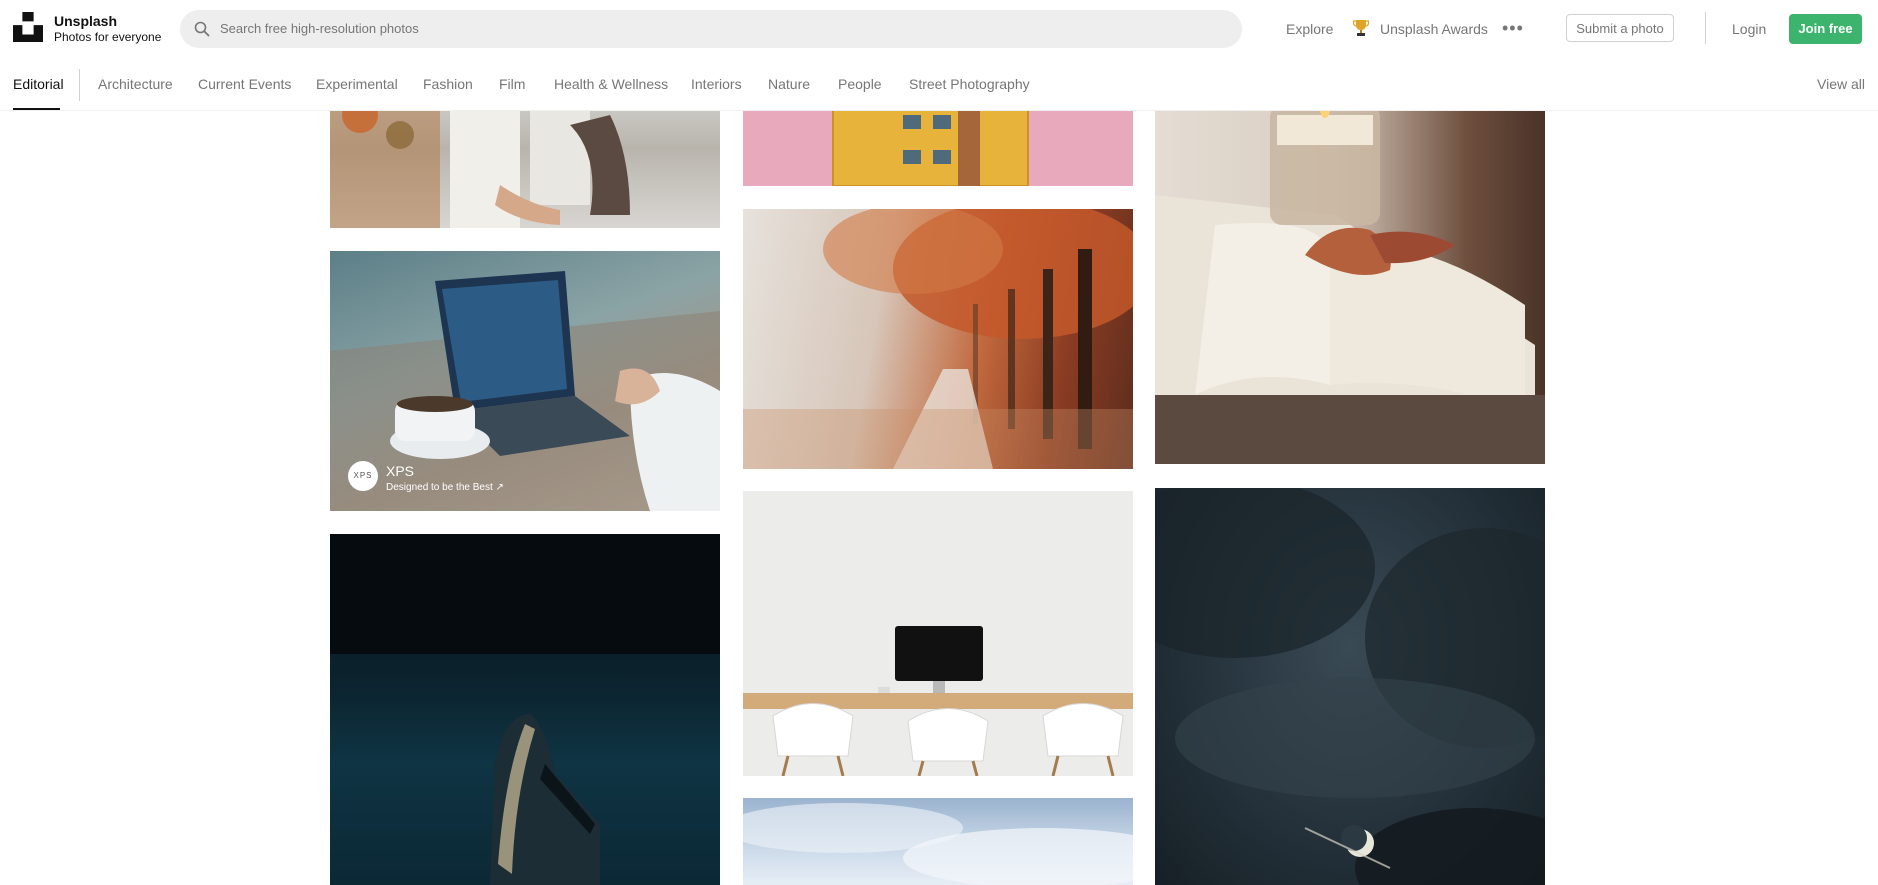 This screenshot has height=885, width=1878. Describe the element at coordinates (1620, 28) in the screenshot. I see `submit-photo-button: Submit a photo` at that location.